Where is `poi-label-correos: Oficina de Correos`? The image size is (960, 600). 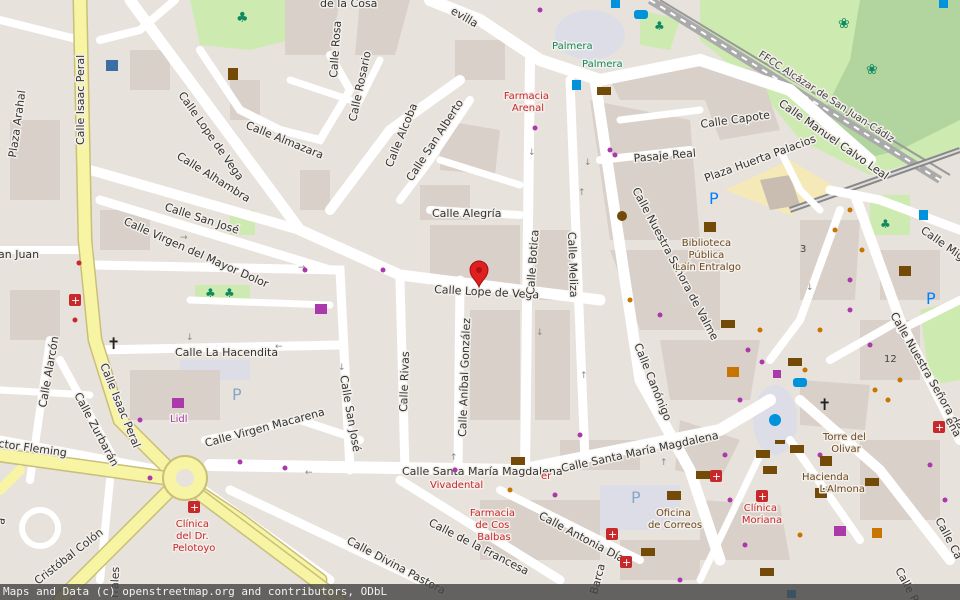
poi-label-correos: Oficina de Correos is located at coordinates (675, 519).